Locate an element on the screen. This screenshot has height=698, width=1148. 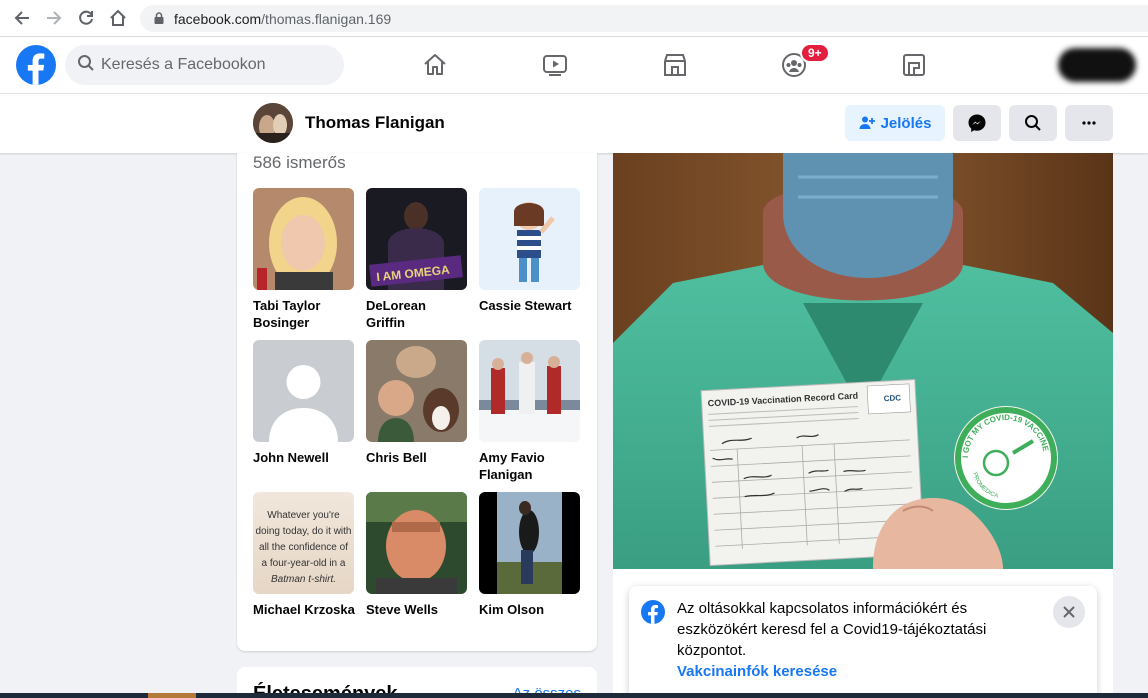
cdc-label: CDC is located at coordinates (892, 398).